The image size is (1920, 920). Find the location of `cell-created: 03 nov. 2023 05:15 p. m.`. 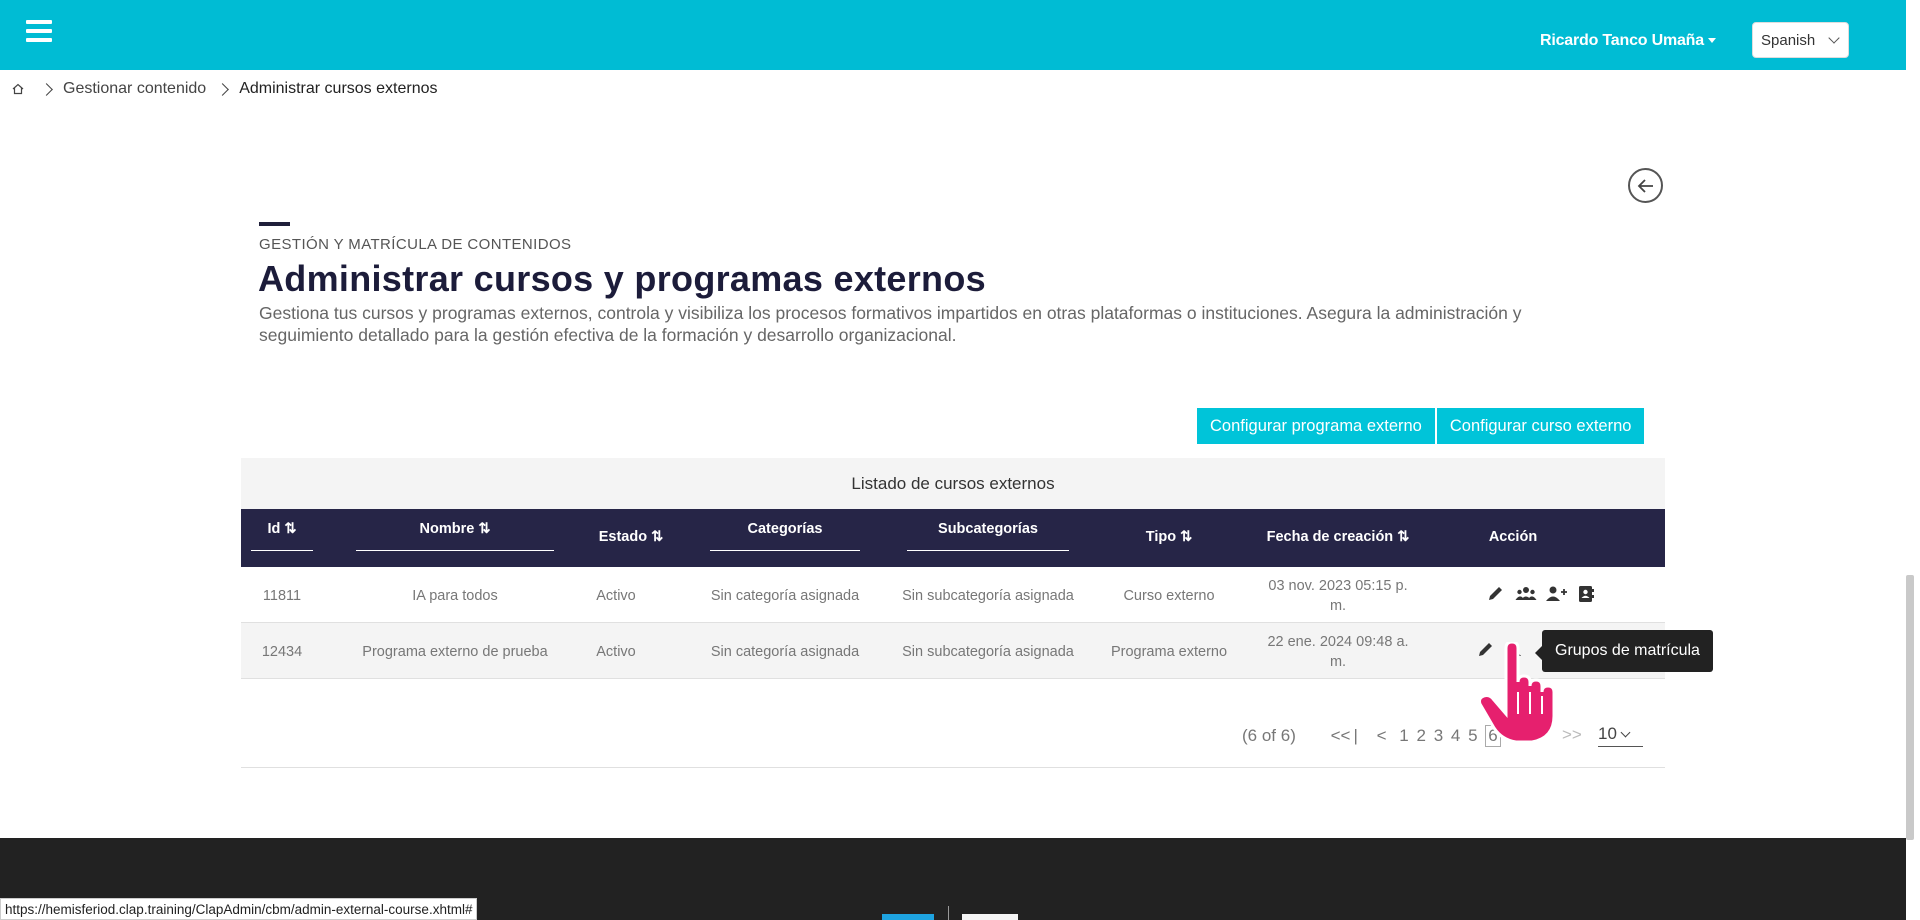

cell-created: 03 nov. 2023 05:15 p. m. is located at coordinates (1338, 596).